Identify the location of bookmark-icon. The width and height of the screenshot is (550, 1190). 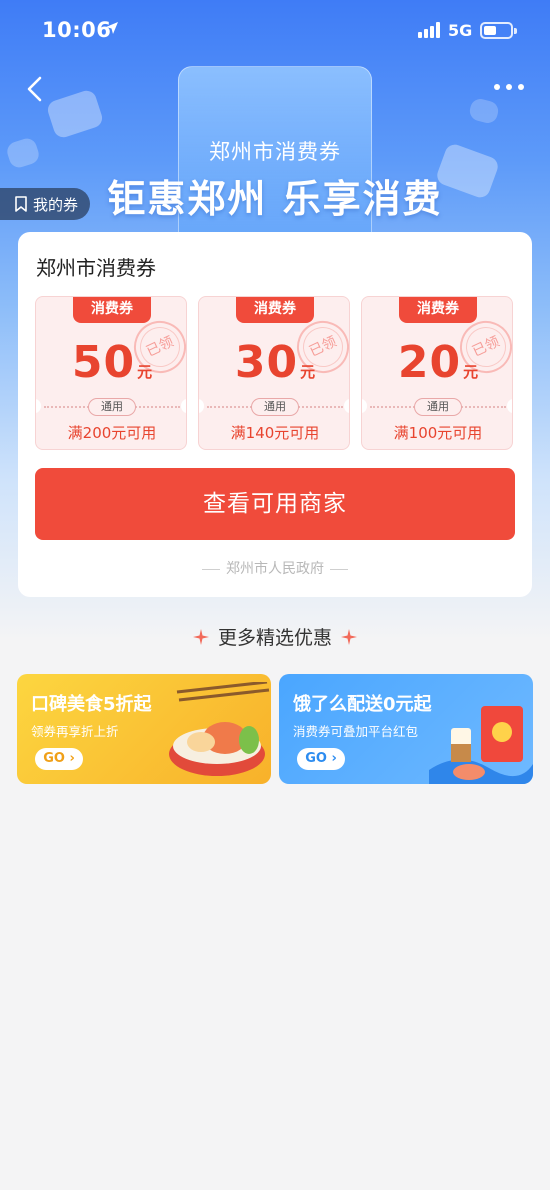
(21, 204).